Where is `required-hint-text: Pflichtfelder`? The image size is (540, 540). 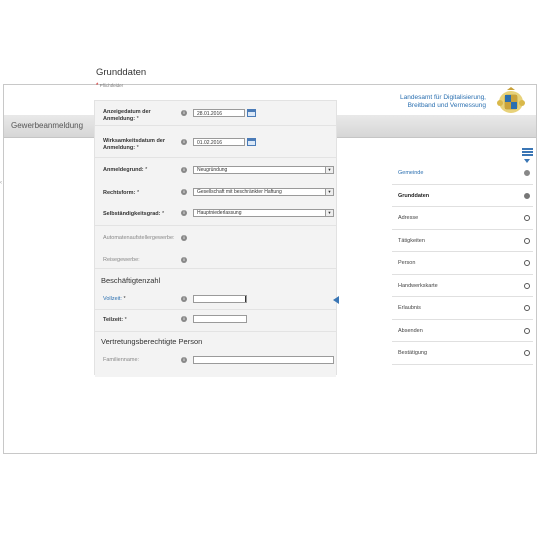 required-hint-text: Pflichtfelder is located at coordinates (111, 85).